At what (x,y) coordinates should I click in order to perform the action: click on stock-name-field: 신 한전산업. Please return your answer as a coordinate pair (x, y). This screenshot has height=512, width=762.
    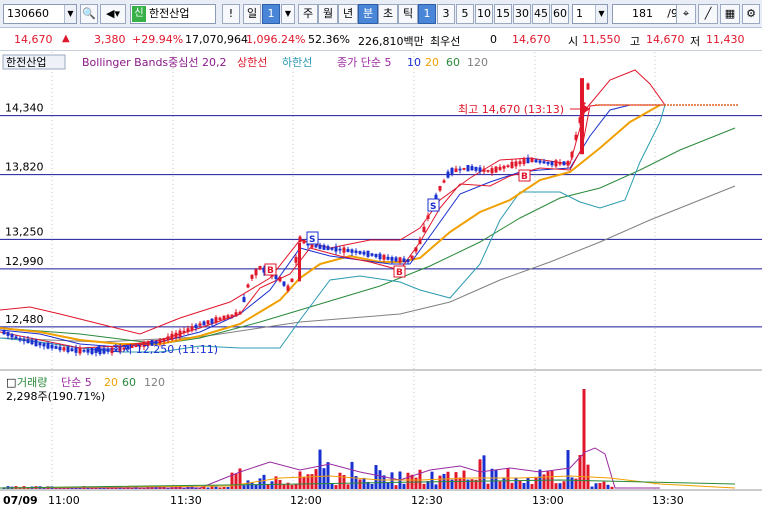
    Looking at the image, I should click on (173, 14).